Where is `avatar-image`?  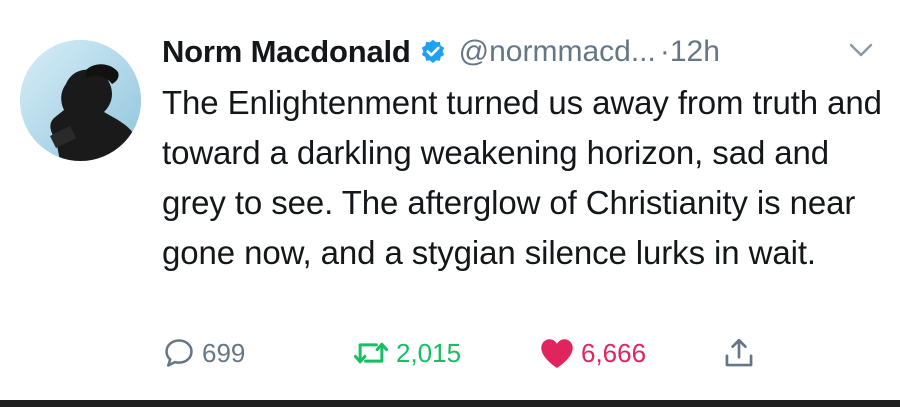
avatar-image is located at coordinates (80, 100).